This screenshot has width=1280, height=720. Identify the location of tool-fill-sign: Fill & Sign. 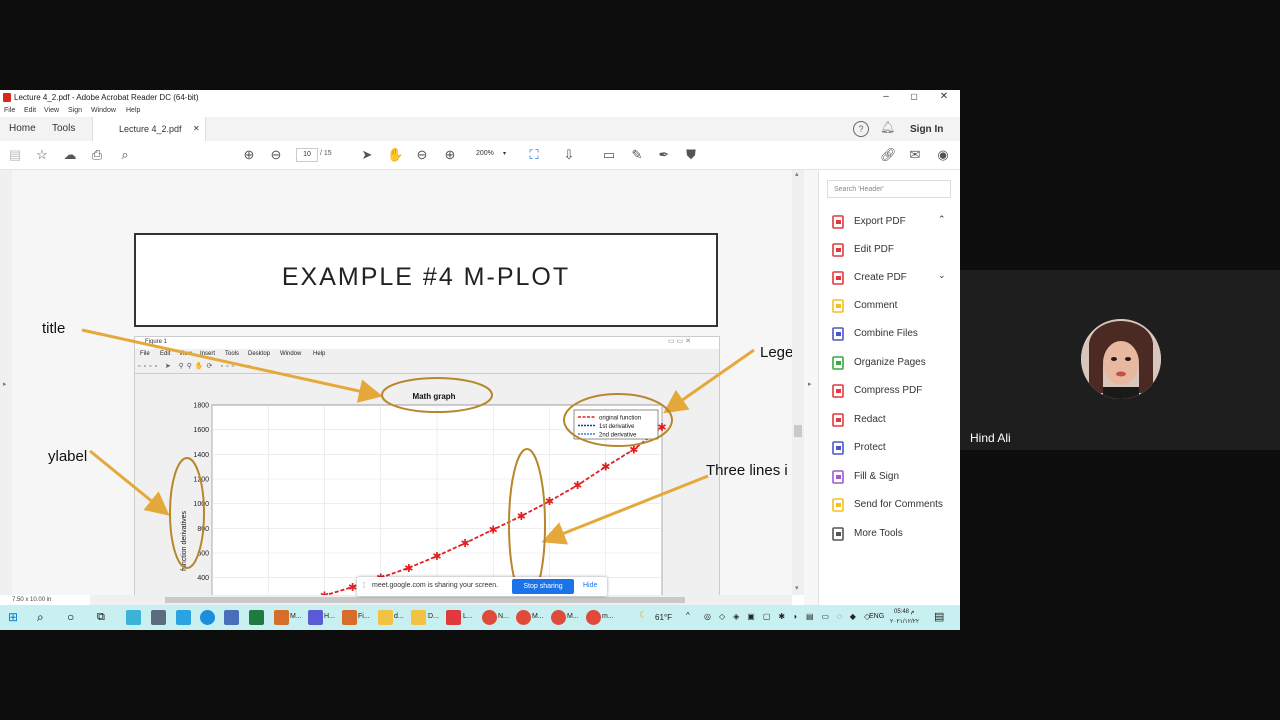
(895, 477).